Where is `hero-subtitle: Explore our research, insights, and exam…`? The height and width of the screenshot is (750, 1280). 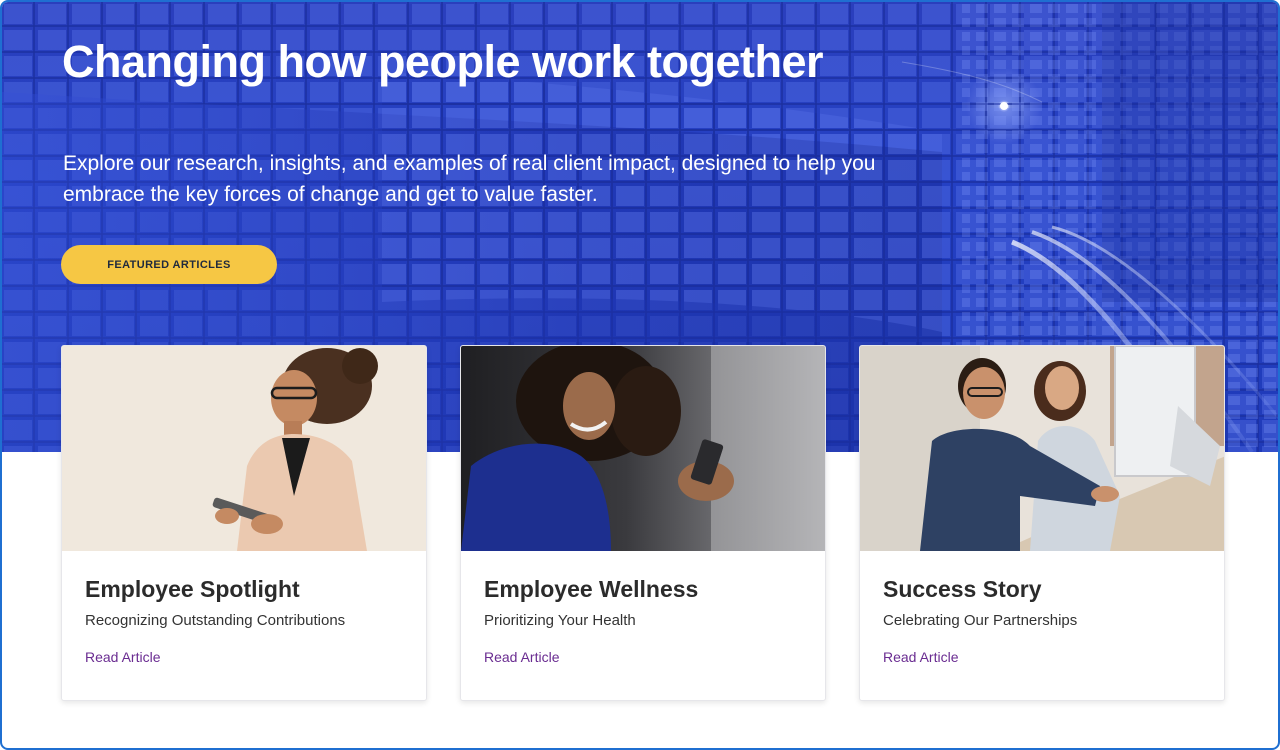 hero-subtitle: Explore our research, insights, and exam… is located at coordinates (469, 179).